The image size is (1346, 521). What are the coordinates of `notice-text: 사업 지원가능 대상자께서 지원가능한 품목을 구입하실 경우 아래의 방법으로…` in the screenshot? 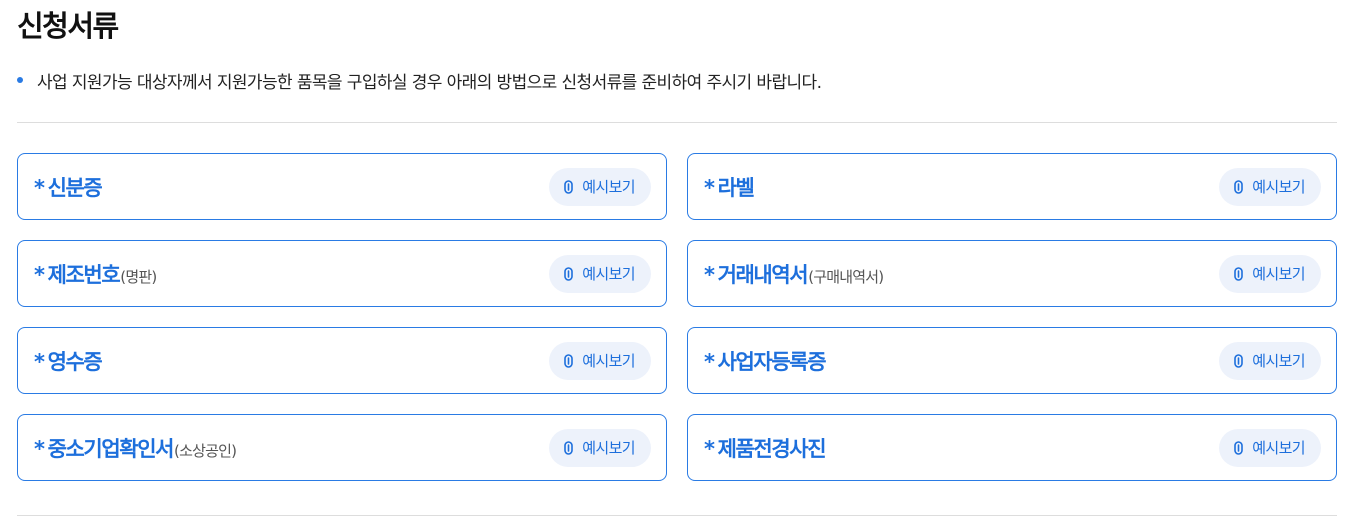 It's located at (429, 82).